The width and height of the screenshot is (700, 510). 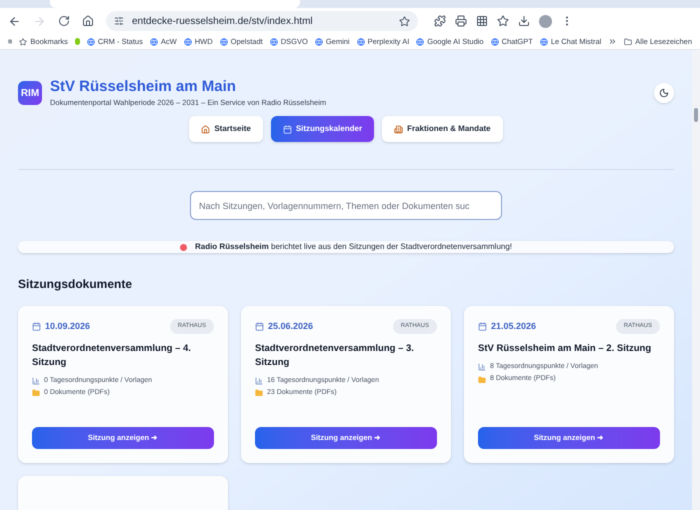 What do you see at coordinates (545, 21) in the screenshot?
I see `avatar-icon` at bounding box center [545, 21].